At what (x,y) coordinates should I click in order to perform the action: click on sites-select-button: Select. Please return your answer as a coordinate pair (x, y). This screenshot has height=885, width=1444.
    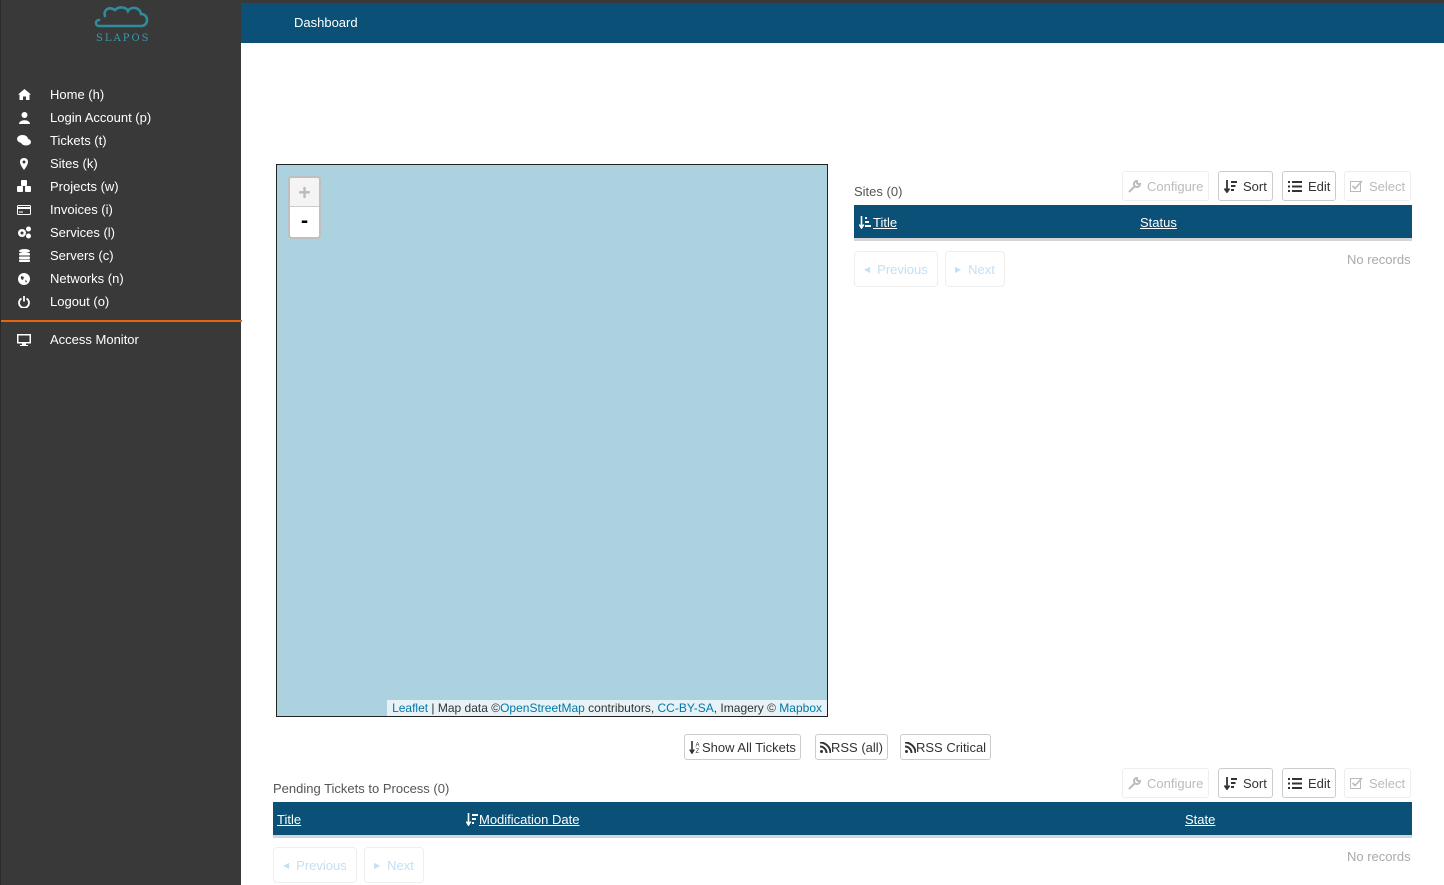
    Looking at the image, I should click on (1378, 186).